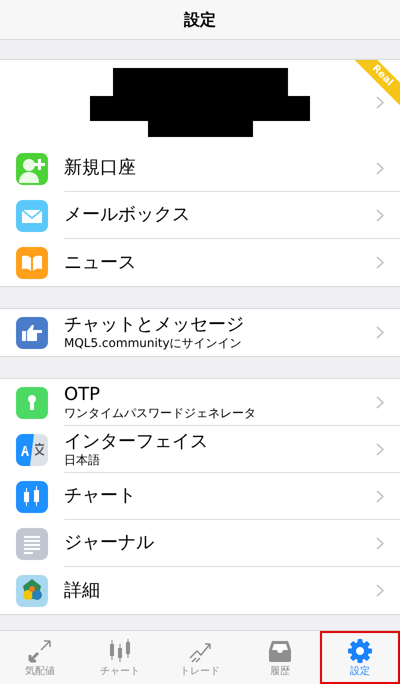 The image size is (400, 684). Describe the element at coordinates (153, 343) in the screenshot. I see `row-subtitle: MQL5.communityにサインイン` at that location.